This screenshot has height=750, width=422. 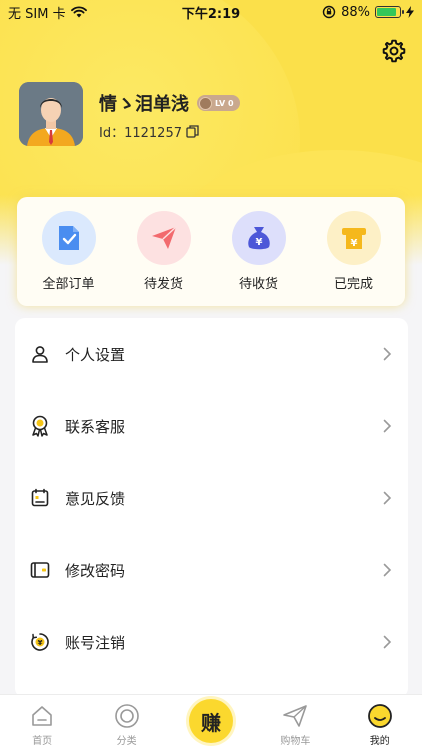 What do you see at coordinates (126, 741) in the screenshot?
I see `tab-label: 分类` at bounding box center [126, 741].